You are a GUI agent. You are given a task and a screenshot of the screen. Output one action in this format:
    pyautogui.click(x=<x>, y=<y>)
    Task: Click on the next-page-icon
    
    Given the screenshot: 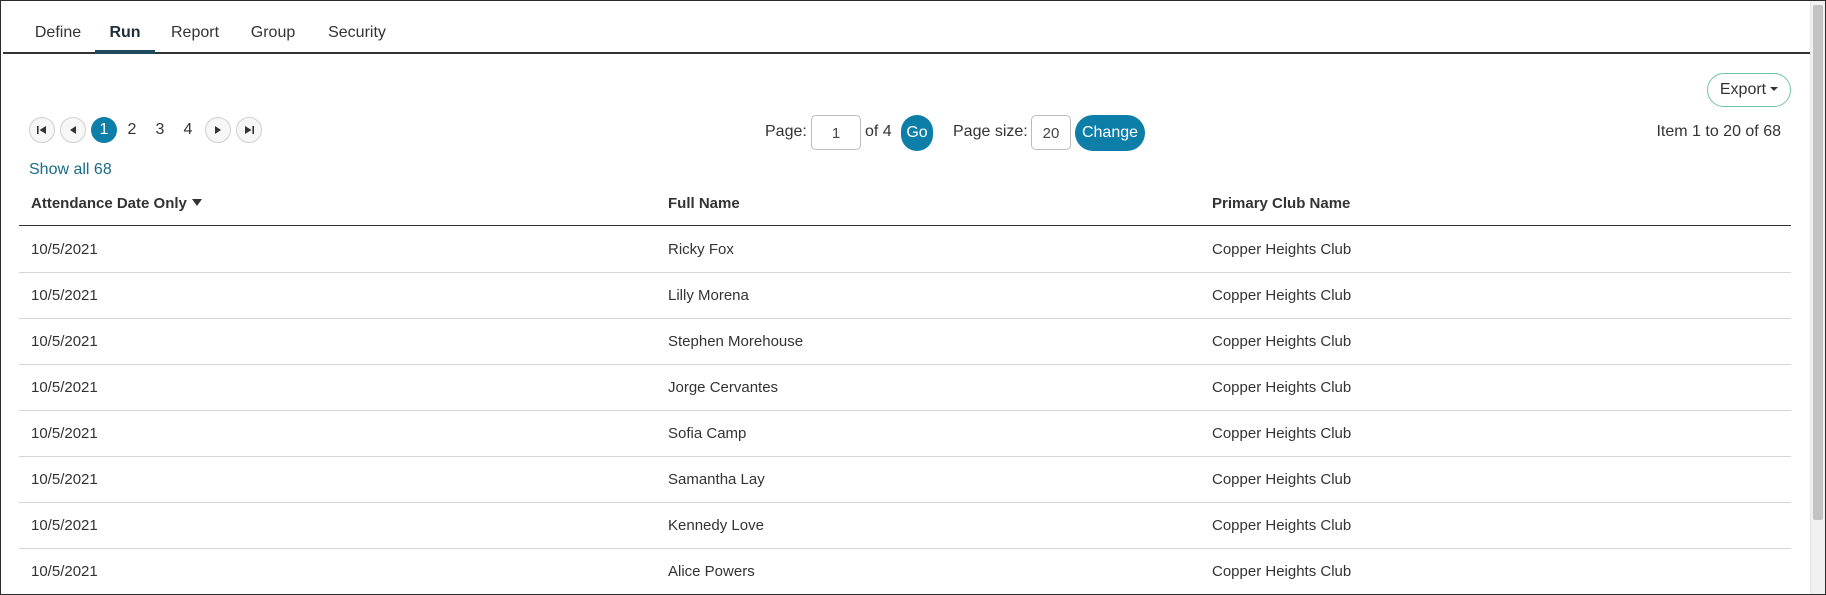 What is the action you would take?
    pyautogui.click(x=218, y=130)
    